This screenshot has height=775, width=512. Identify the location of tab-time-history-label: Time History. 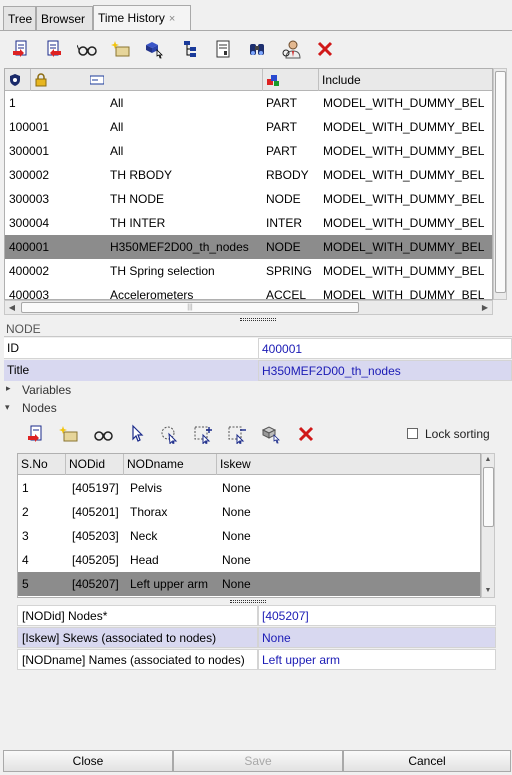
(131, 18).